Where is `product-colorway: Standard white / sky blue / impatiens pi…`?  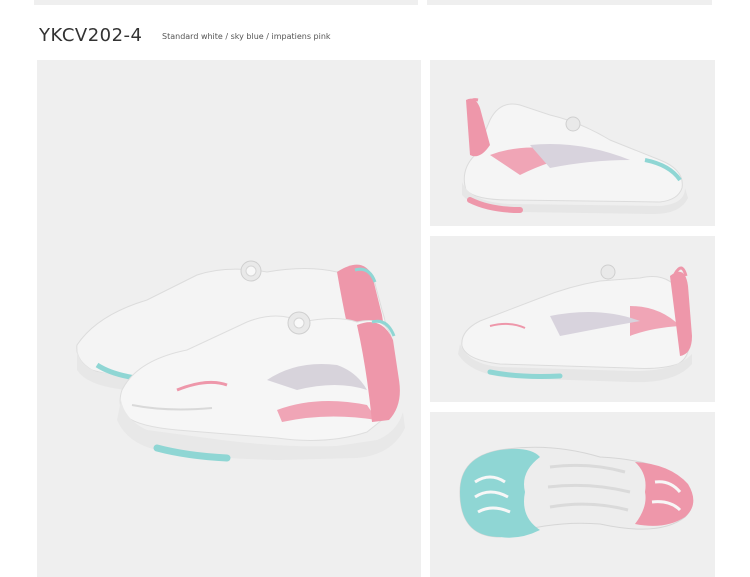 product-colorway: Standard white / sky blue / impatiens pi… is located at coordinates (246, 36).